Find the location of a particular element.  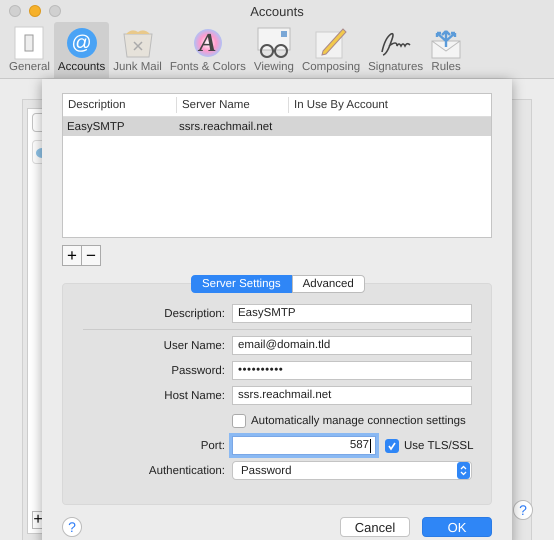

toolbar-tab: Junk Mail is located at coordinates (137, 50).